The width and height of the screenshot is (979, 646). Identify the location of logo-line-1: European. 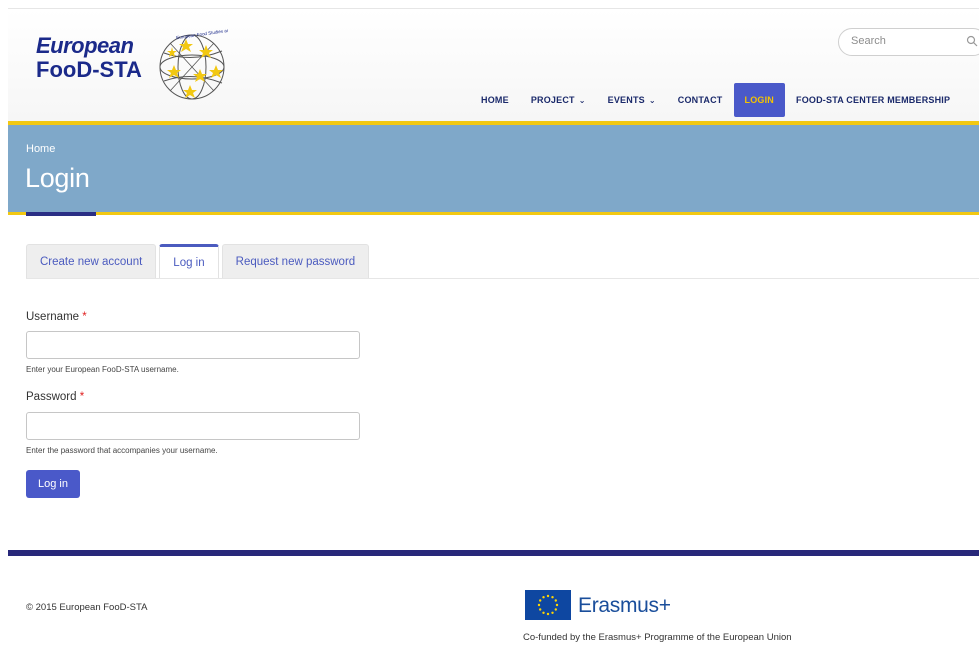
(85, 45).